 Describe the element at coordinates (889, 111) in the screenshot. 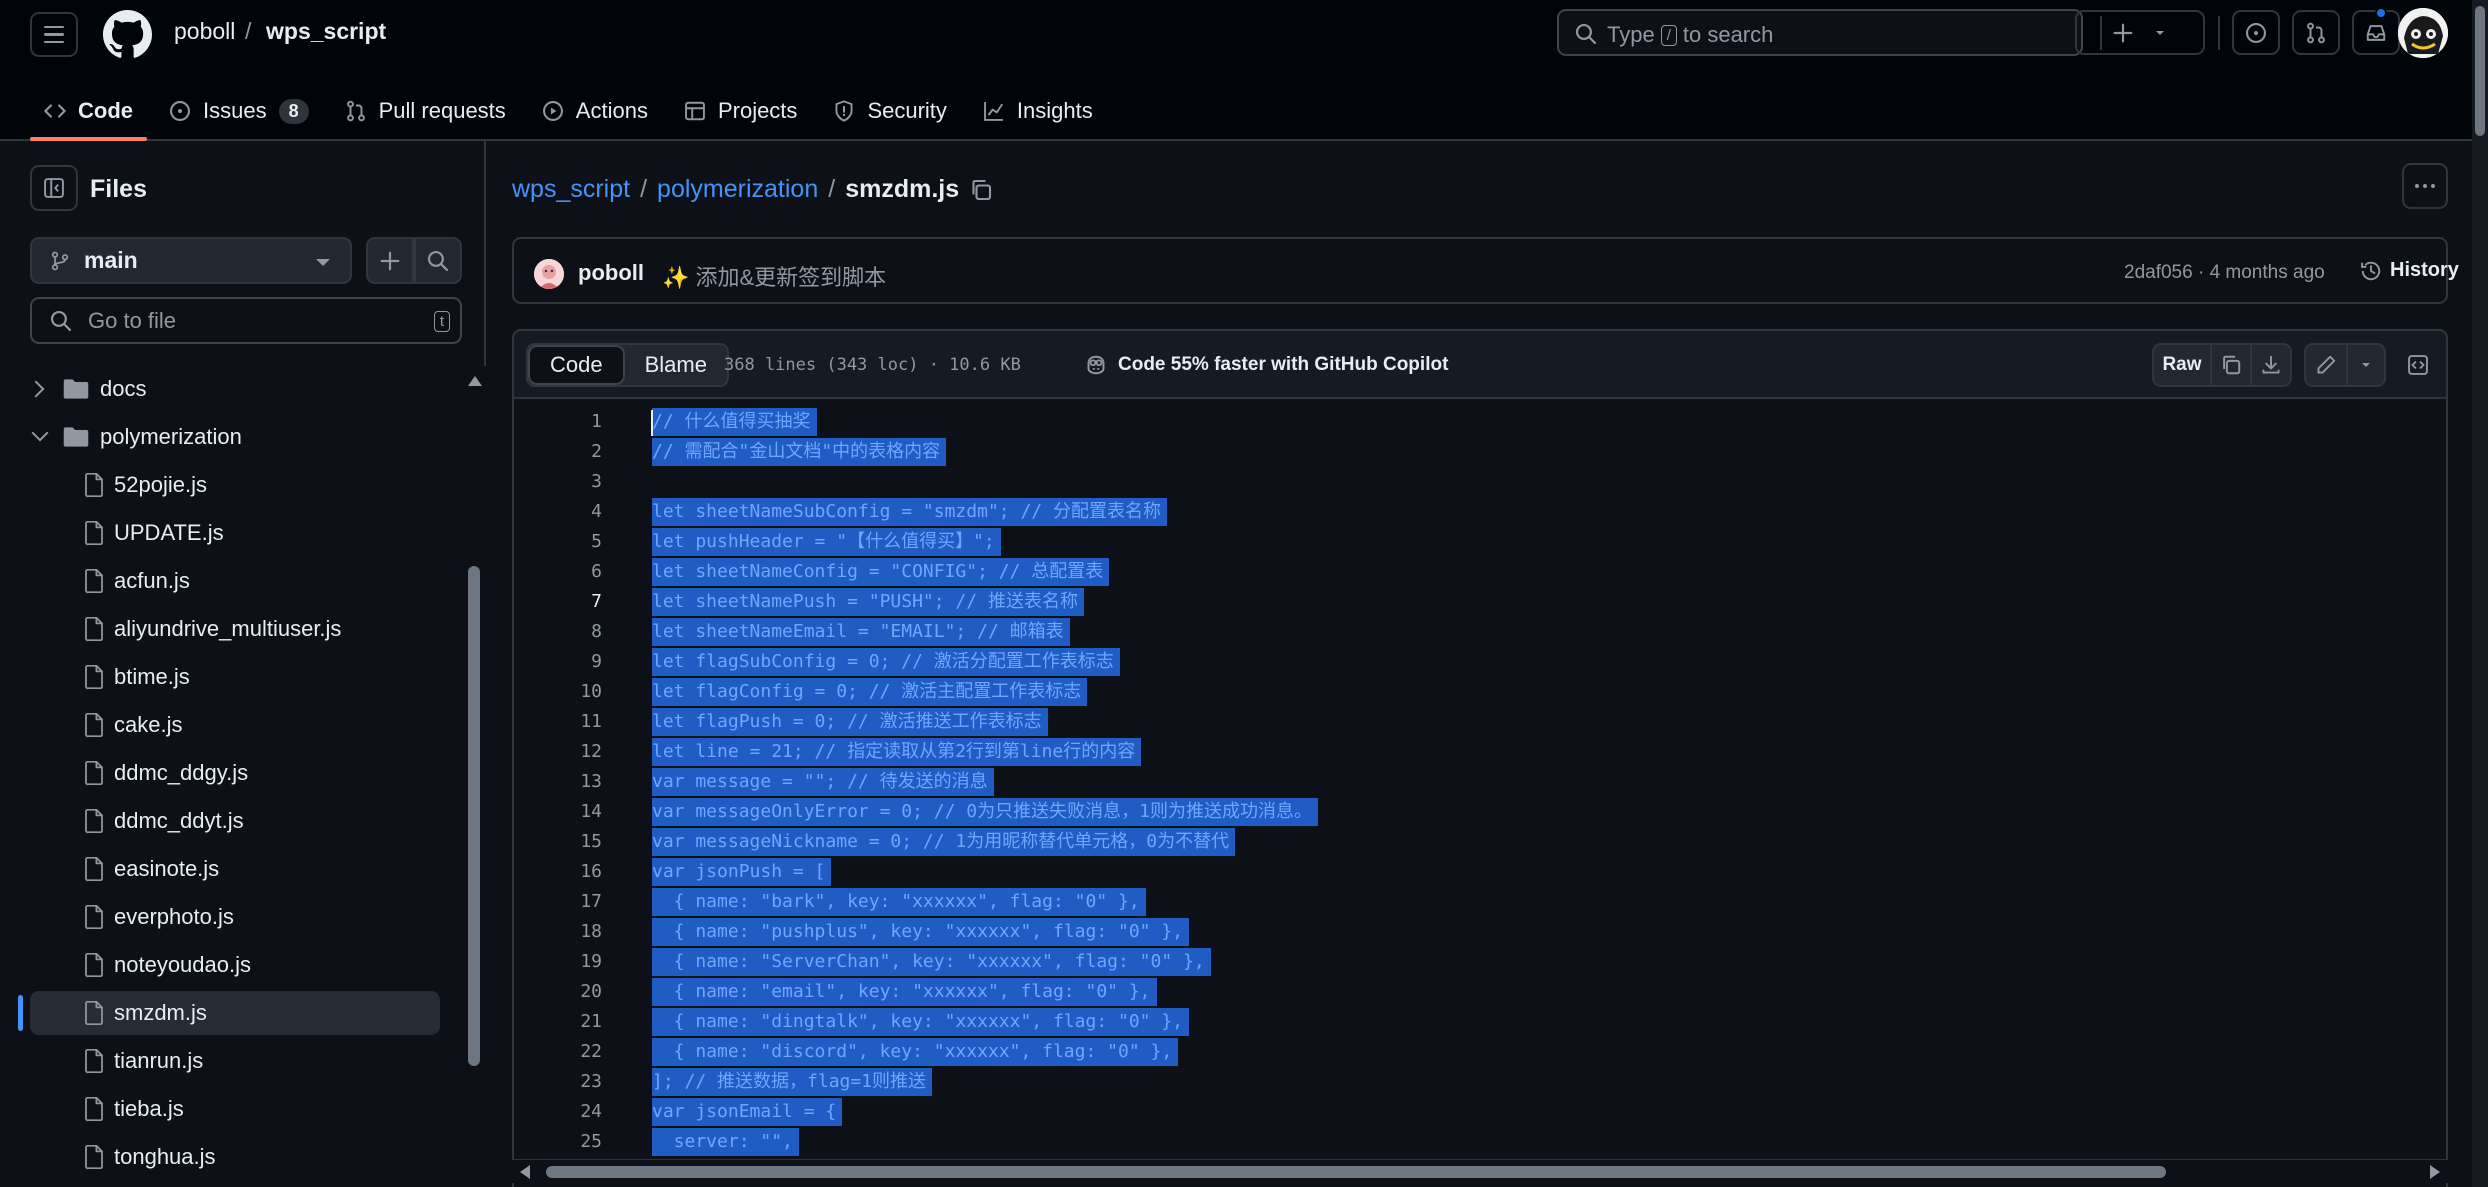

I see `tab-security: Security` at that location.